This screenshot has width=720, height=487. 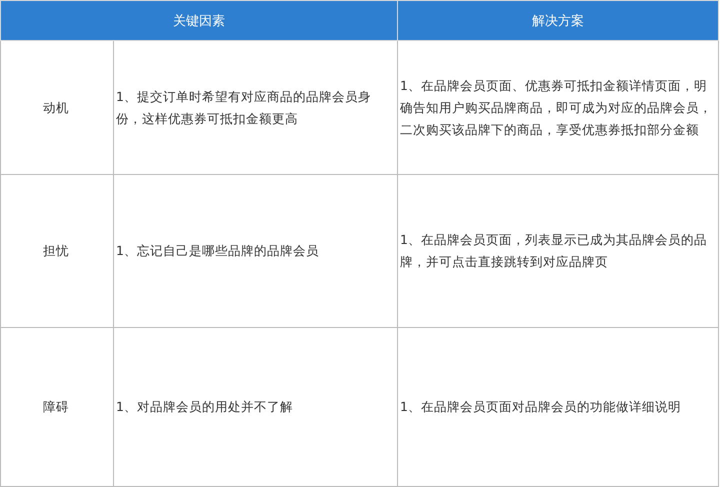 What do you see at coordinates (558, 251) in the screenshot?
I see `table-cell: 1、在品牌会员页面，列表显示已成为其品牌会员的品牌，并可点击直接跳转到对应品牌页` at bounding box center [558, 251].